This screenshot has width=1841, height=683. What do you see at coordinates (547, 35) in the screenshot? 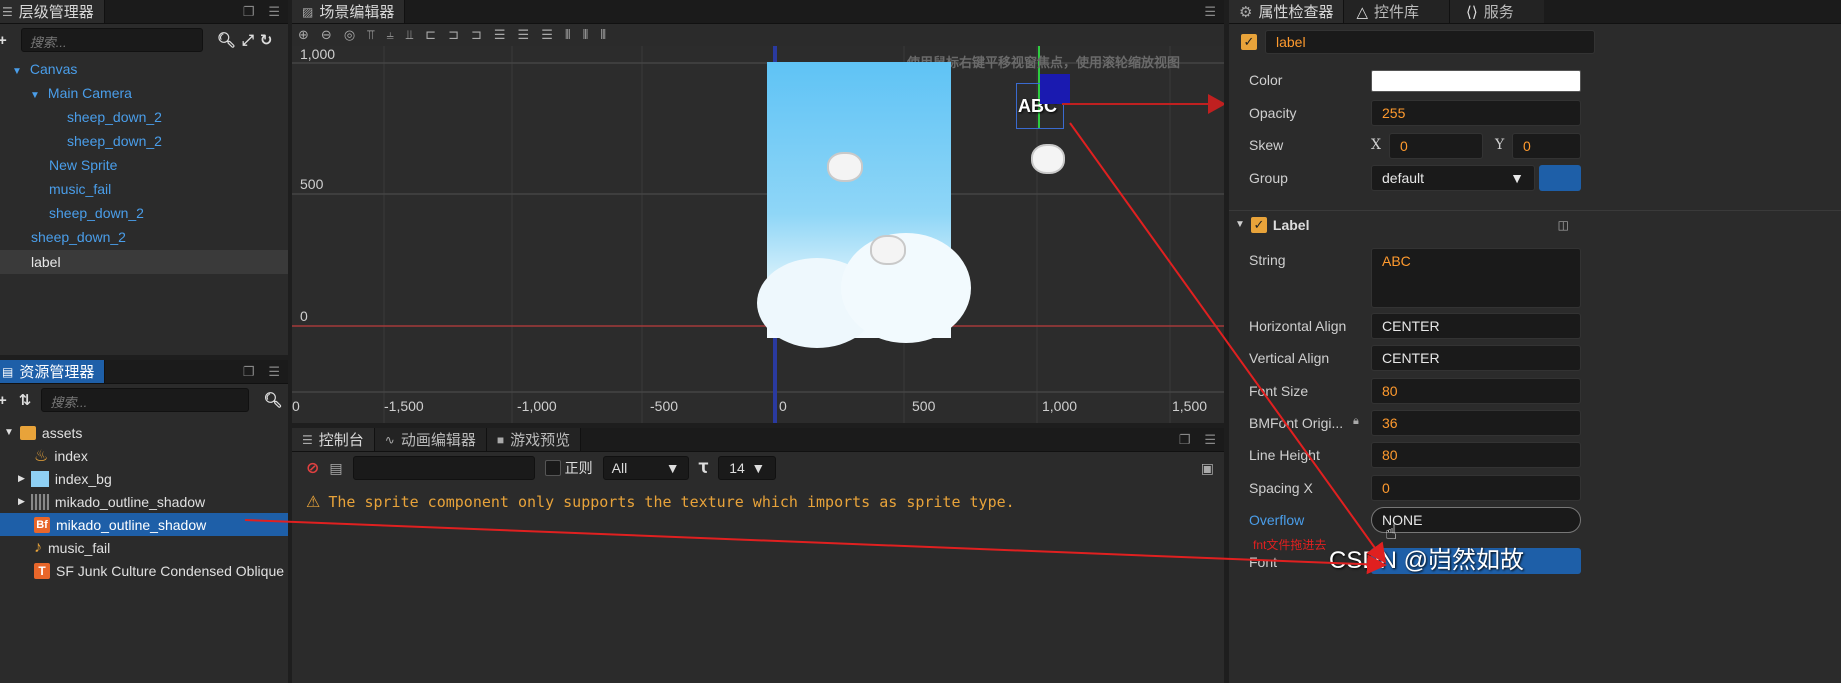
I see `distribute-bottom-icon: ☰` at bounding box center [547, 35].